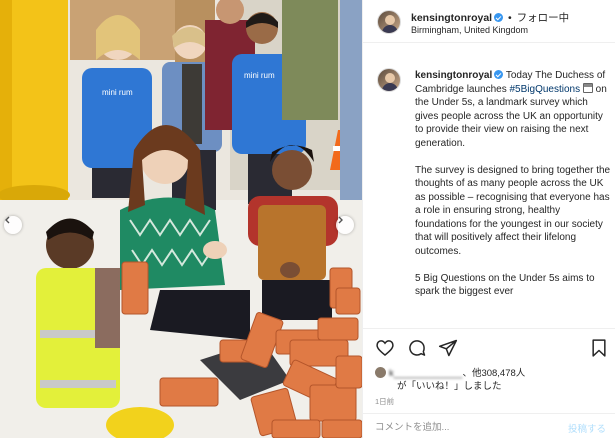  What do you see at coordinates (13, 225) in the screenshot?
I see `previous-photo-button` at bounding box center [13, 225].